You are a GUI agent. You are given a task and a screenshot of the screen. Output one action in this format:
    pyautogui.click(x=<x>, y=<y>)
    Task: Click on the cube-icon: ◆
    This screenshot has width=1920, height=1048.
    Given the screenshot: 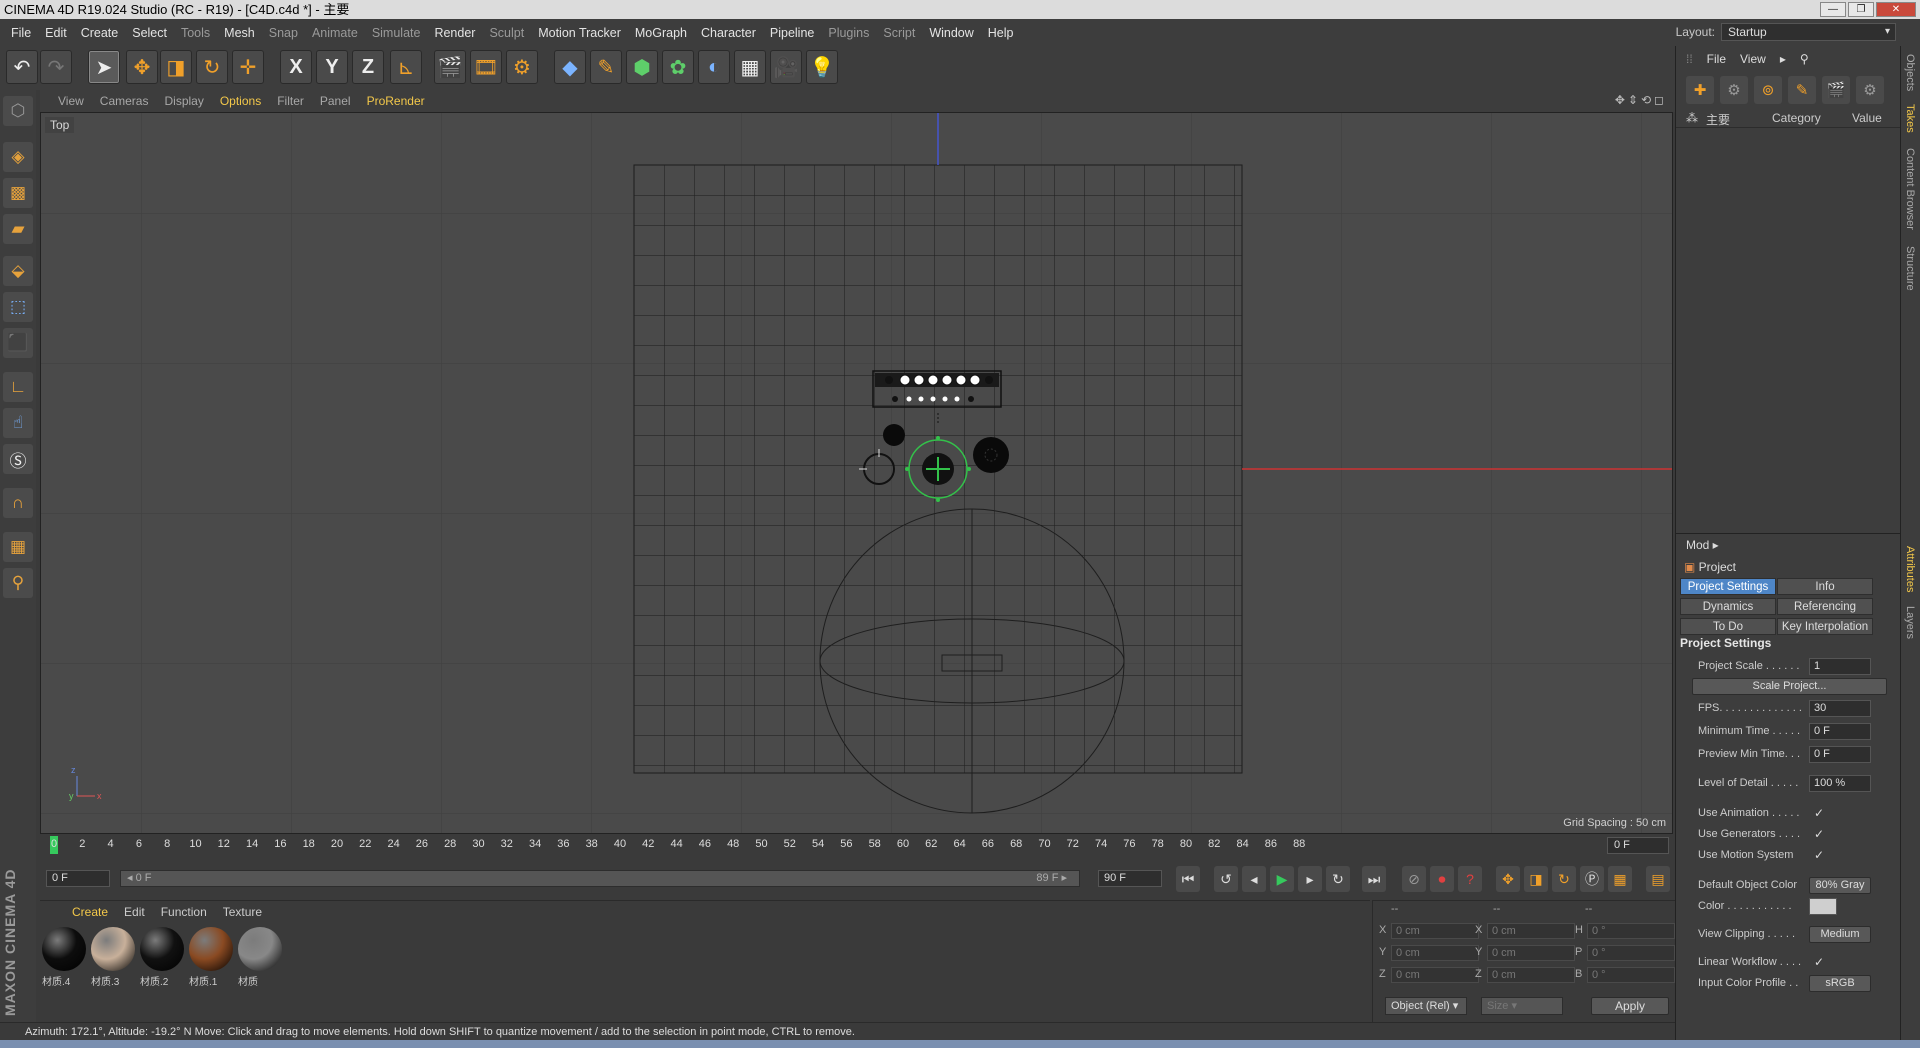 What is the action you would take?
    pyautogui.click(x=570, y=67)
    